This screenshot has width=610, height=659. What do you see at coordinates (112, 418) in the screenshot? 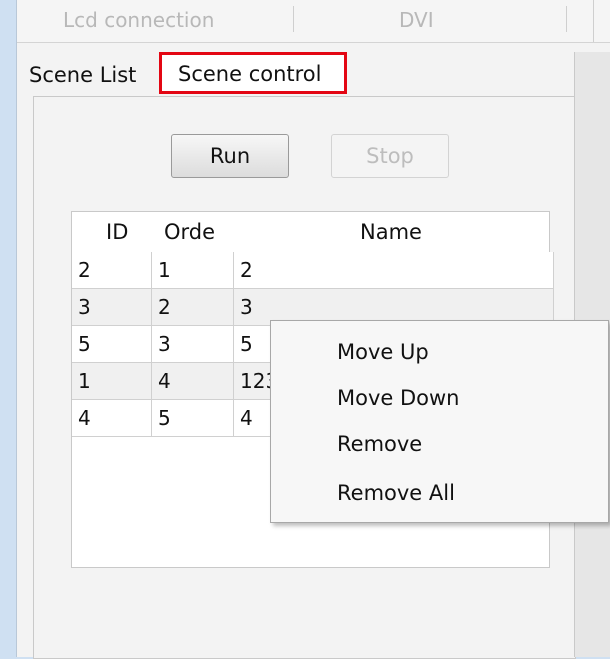
I see `cell-id: 4` at bounding box center [112, 418].